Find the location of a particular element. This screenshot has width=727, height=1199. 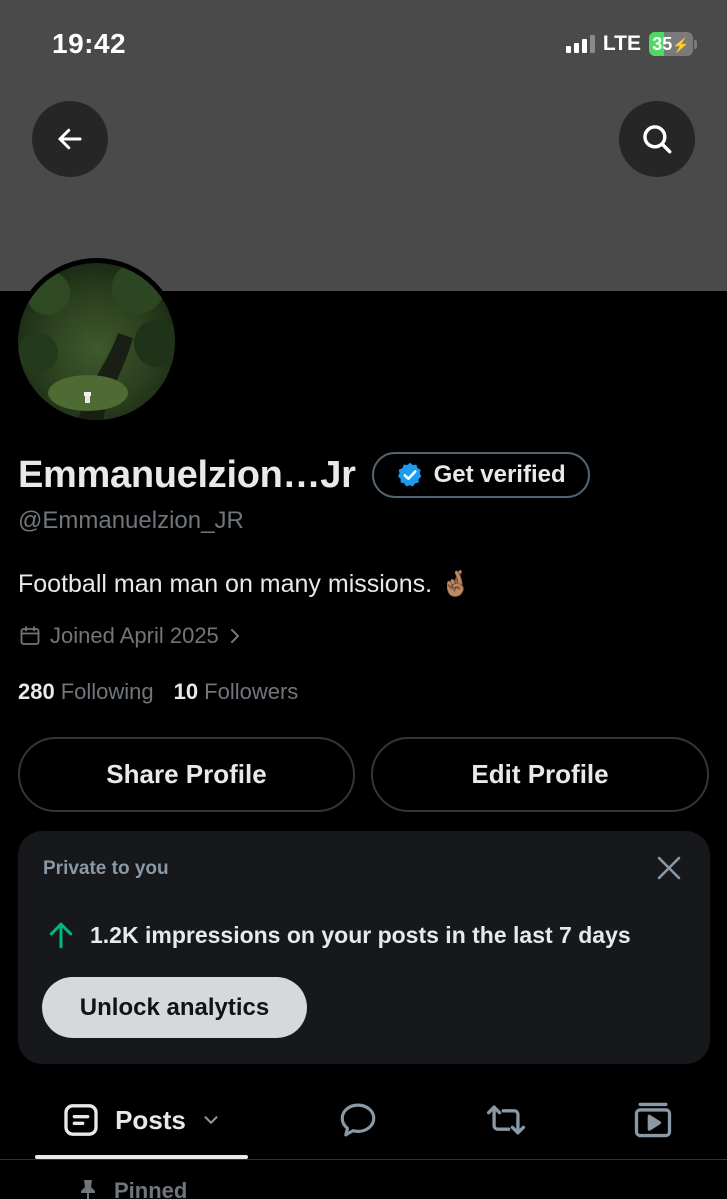

tab-media is located at coordinates (653, 1120).